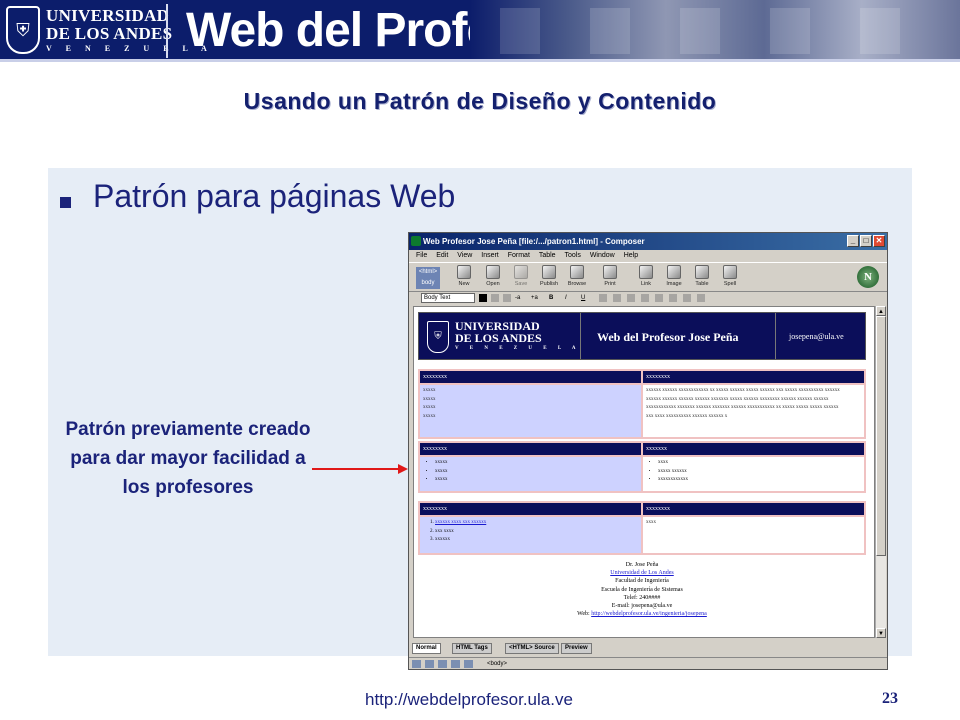  I want to click on pencil-icon, so click(507, 298).